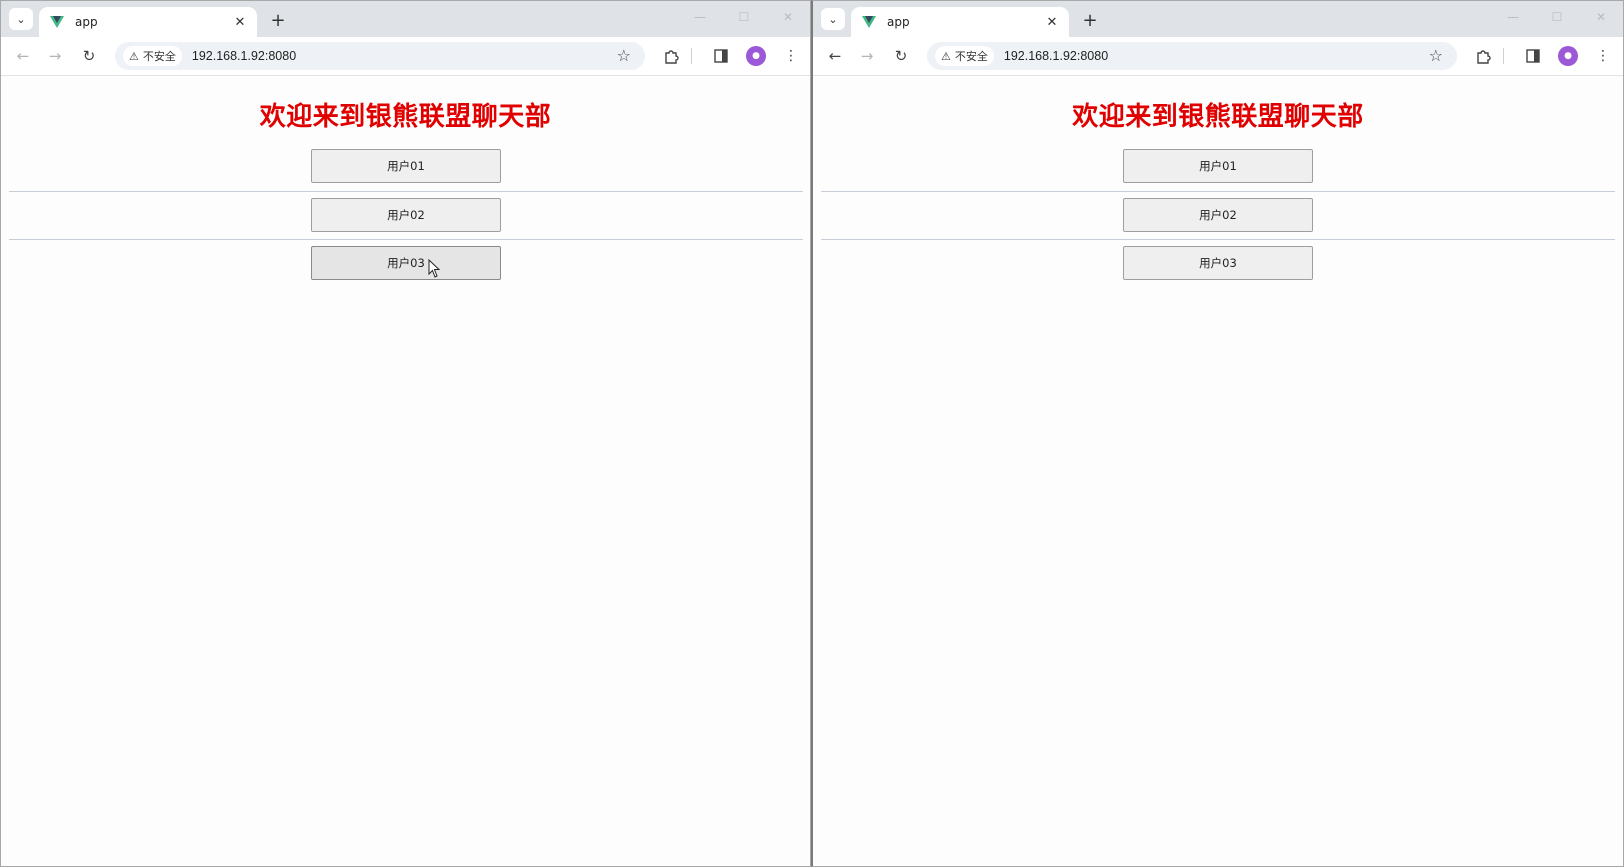 The width and height of the screenshot is (1624, 867). What do you see at coordinates (434, 268) in the screenshot?
I see `mouse-cursor-icon` at bounding box center [434, 268].